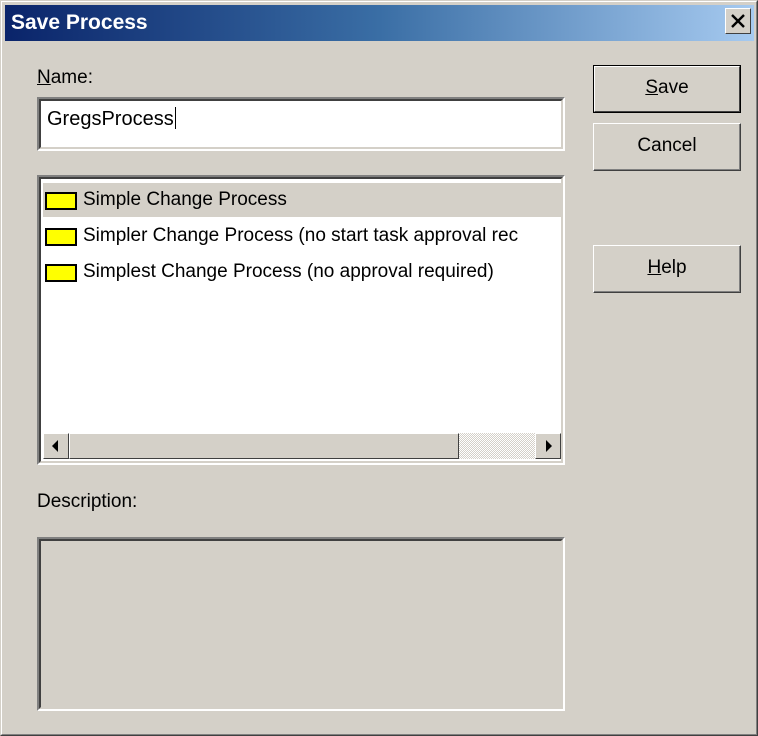 The width and height of the screenshot is (758, 736). Describe the element at coordinates (79, 22) in the screenshot. I see `dialog-title: Save Process` at that location.